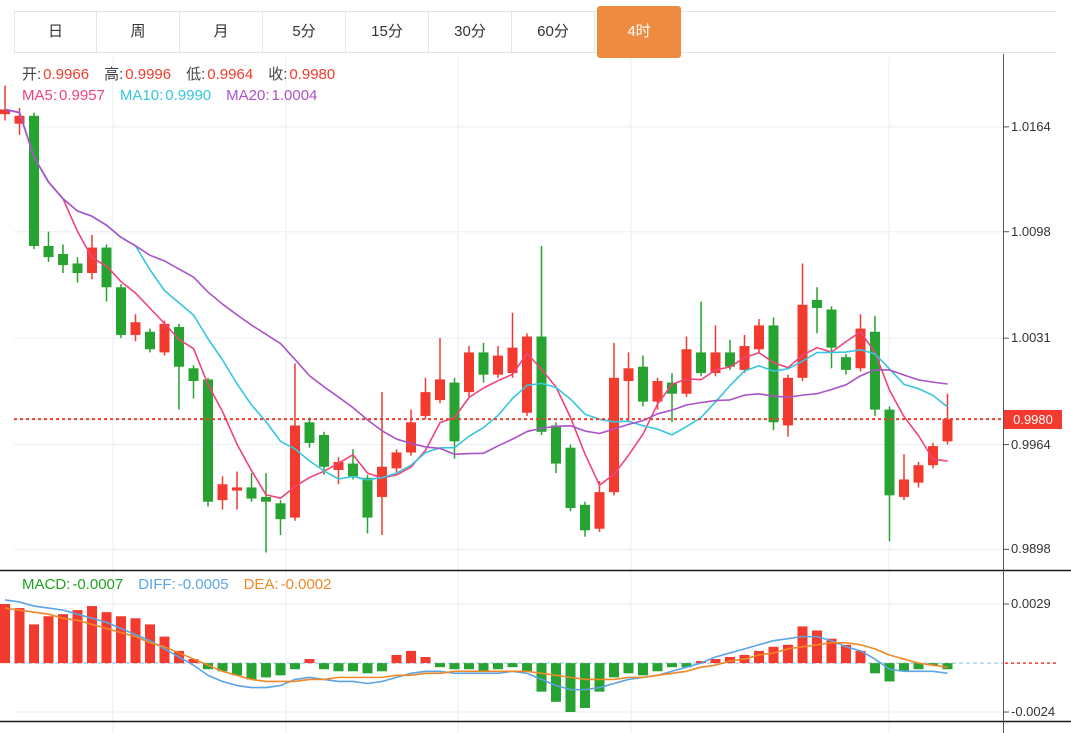  What do you see at coordinates (1033, 419) in the screenshot?
I see `last-price-tag: 0.9980` at bounding box center [1033, 419].